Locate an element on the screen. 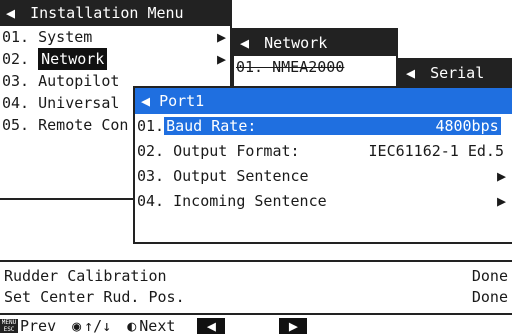 This screenshot has height=336, width=512. menu-item-system: 01. System ▶ is located at coordinates (115, 37).